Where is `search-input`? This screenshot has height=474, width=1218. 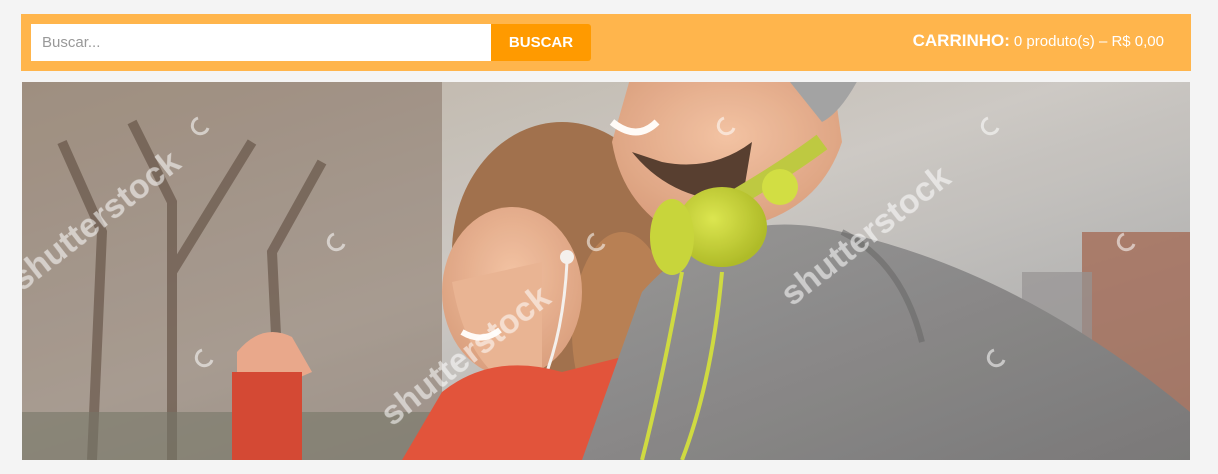 search-input is located at coordinates (261, 42).